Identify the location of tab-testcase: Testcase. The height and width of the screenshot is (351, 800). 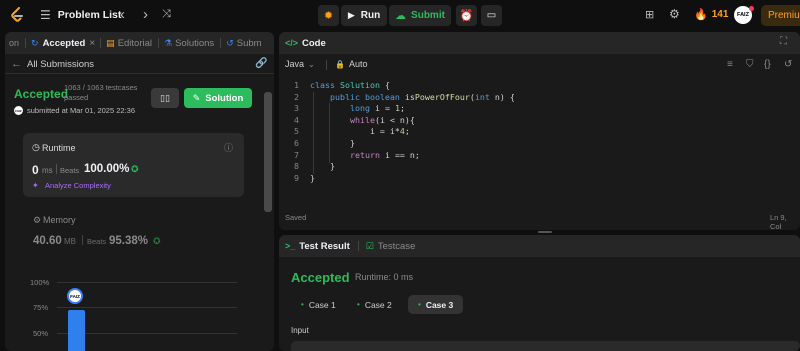
(397, 246).